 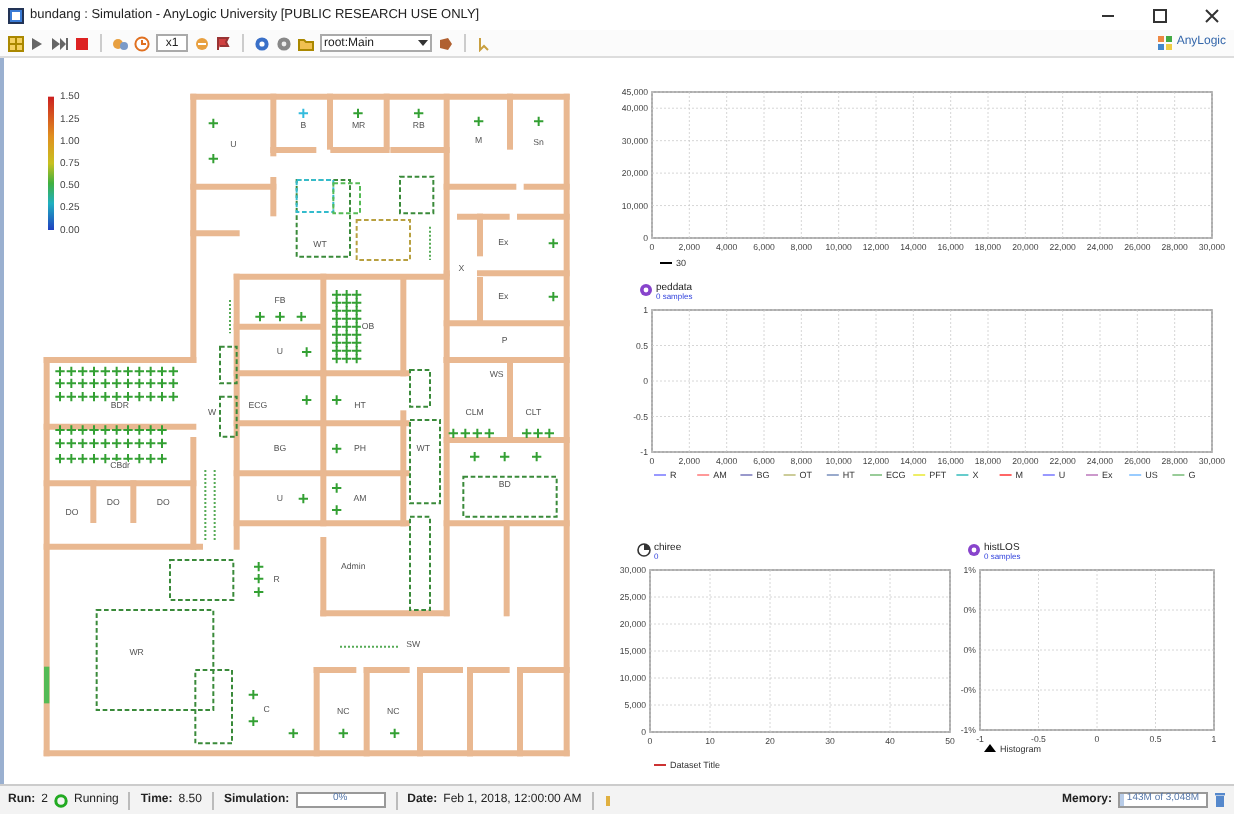 I want to click on app-icon, so click(x=16, y=15).